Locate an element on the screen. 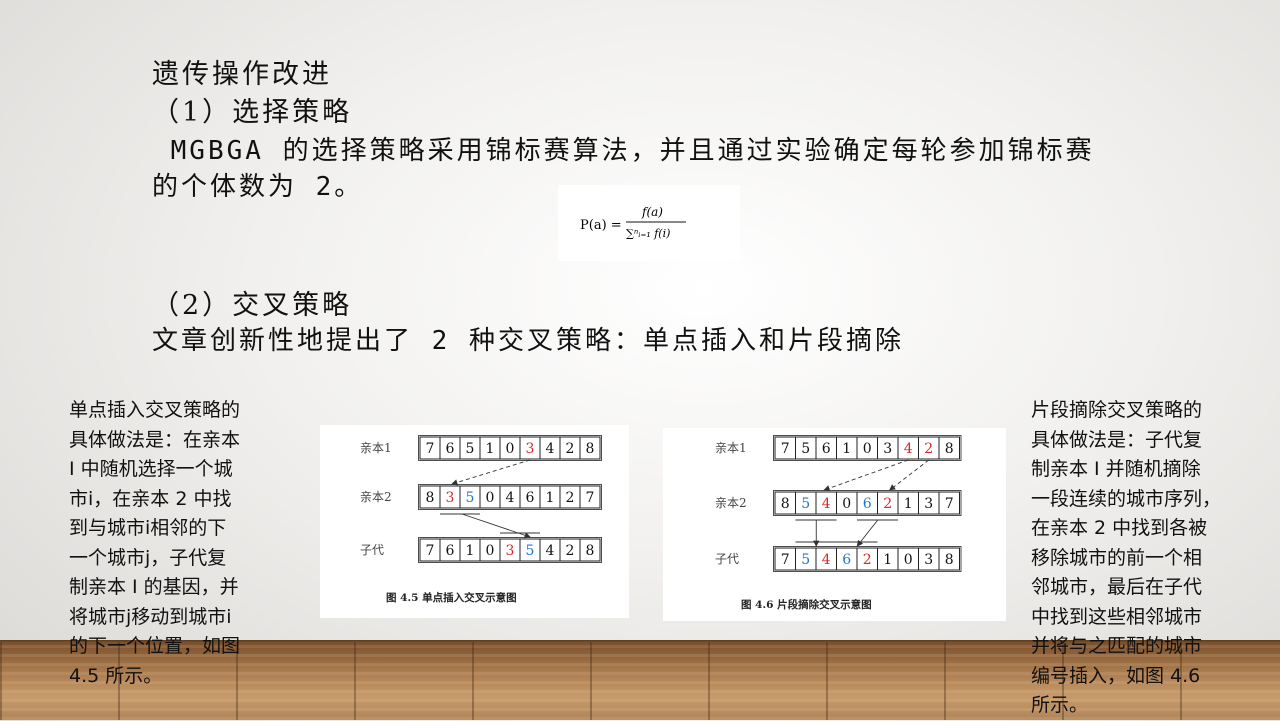 Image resolution: width=1280 pixels, height=721 pixels. section1-heading: （1）选择策略 is located at coordinates (252, 112).